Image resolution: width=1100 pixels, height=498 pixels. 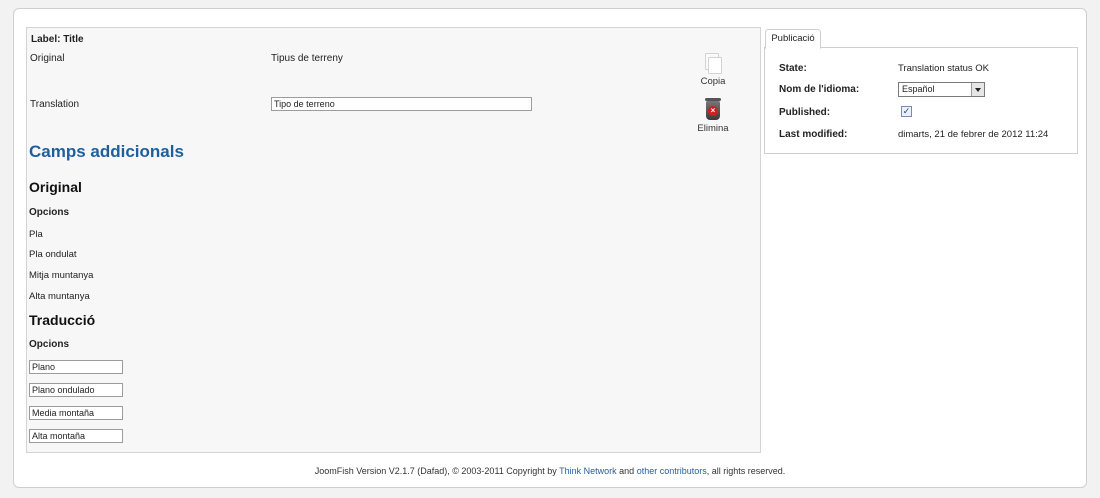 What do you see at coordinates (793, 39) in the screenshot?
I see `tab-publicacio: Publicació` at bounding box center [793, 39].